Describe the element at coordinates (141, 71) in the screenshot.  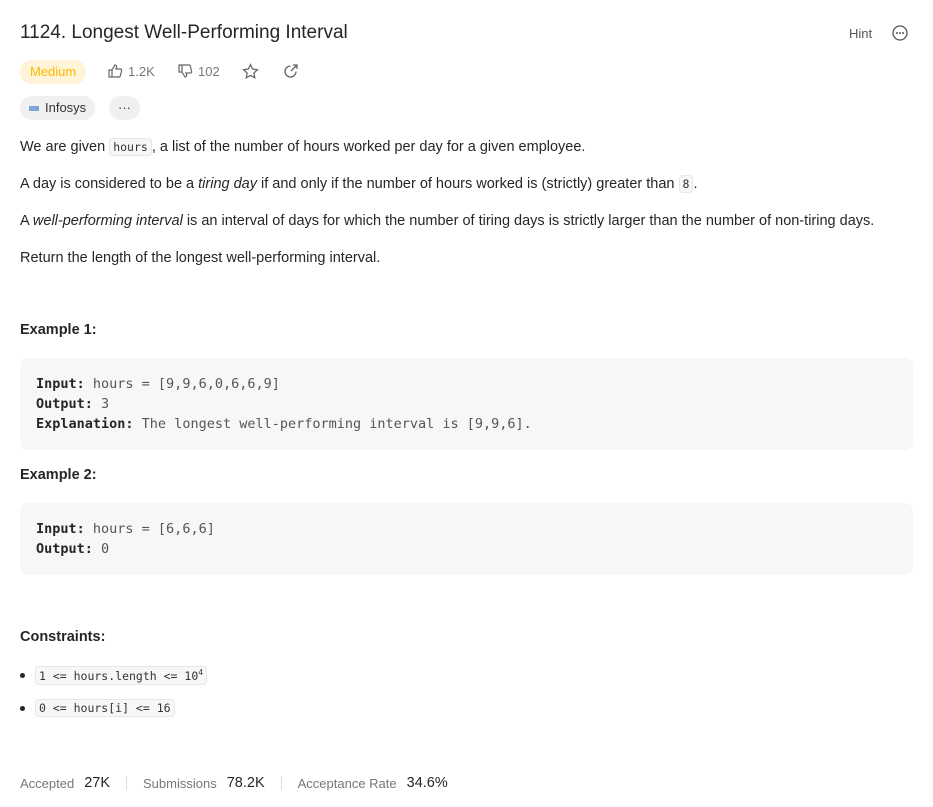
I see `like-count: 1.2K` at that location.